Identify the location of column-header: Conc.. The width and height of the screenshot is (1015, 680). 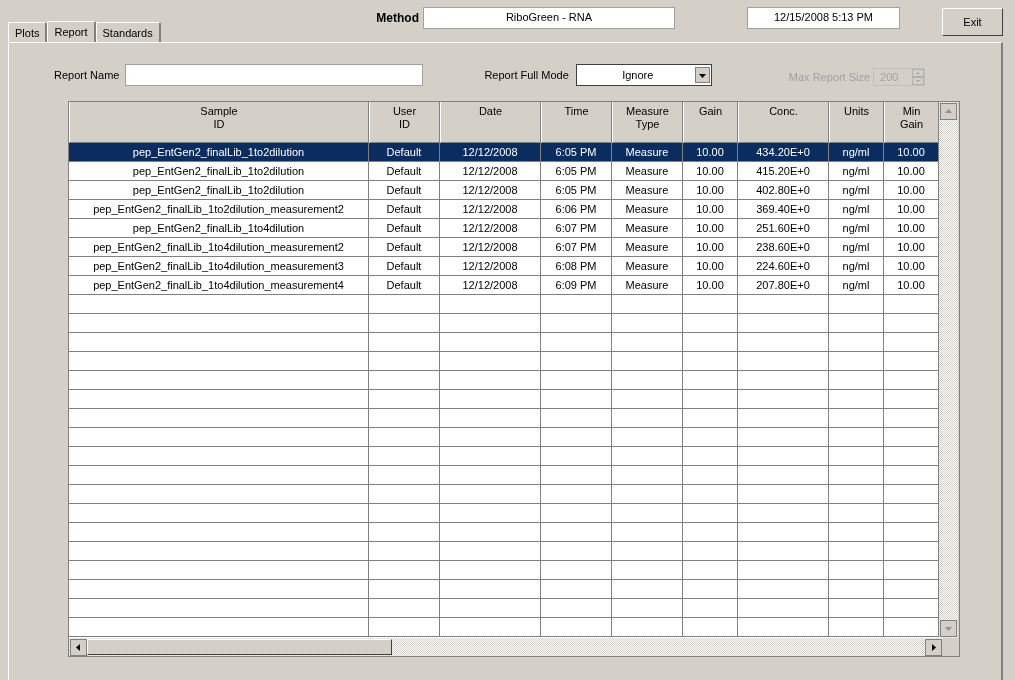
(783, 122).